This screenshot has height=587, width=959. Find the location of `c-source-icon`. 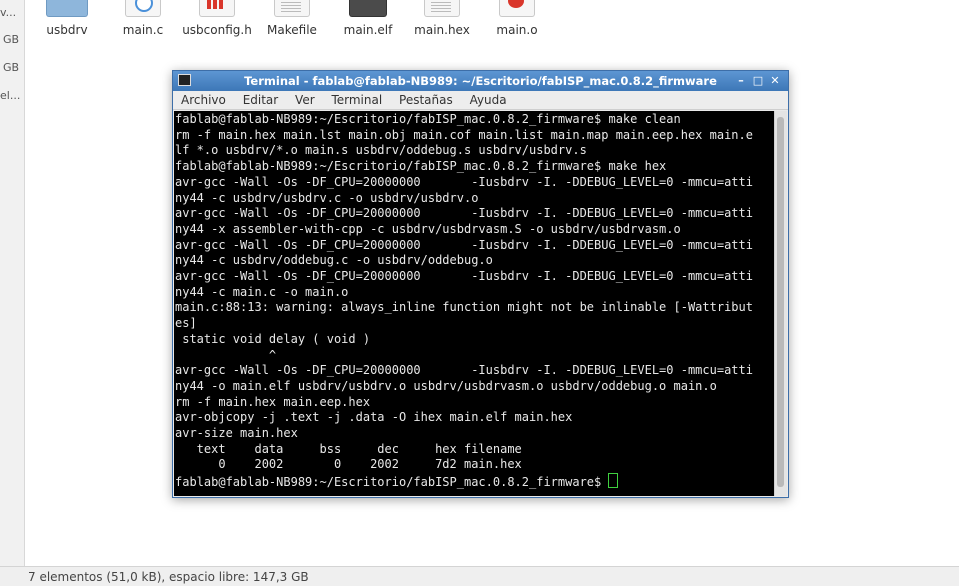

c-source-icon is located at coordinates (143, 8).